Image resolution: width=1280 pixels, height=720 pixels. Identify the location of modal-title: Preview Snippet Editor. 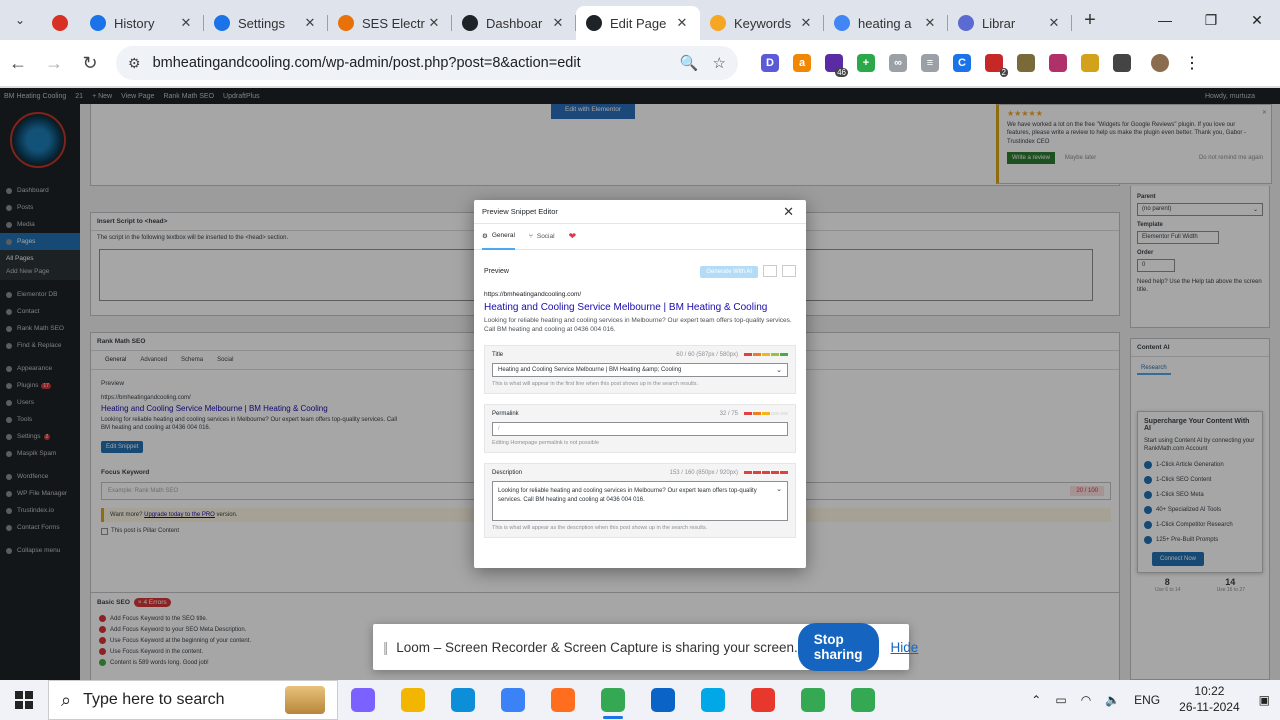
(520, 211).